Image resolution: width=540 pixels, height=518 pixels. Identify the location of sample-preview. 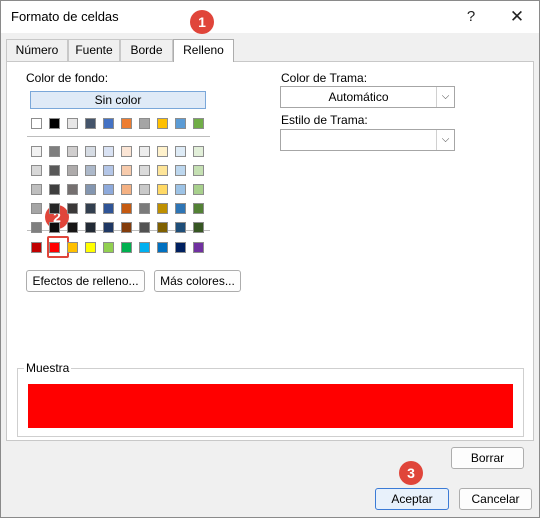
(270, 406).